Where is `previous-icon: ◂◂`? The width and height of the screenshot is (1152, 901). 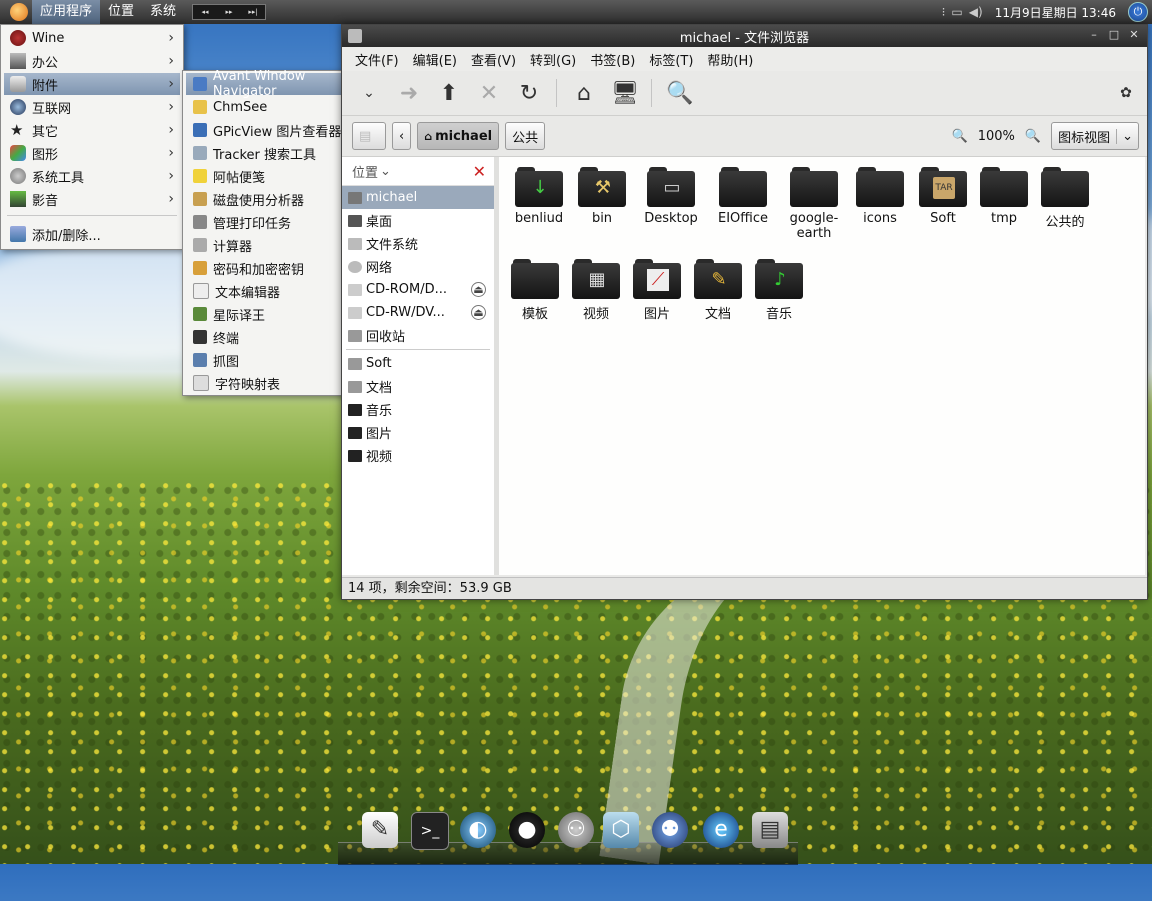
previous-icon: ◂◂ is located at coordinates (205, 12).